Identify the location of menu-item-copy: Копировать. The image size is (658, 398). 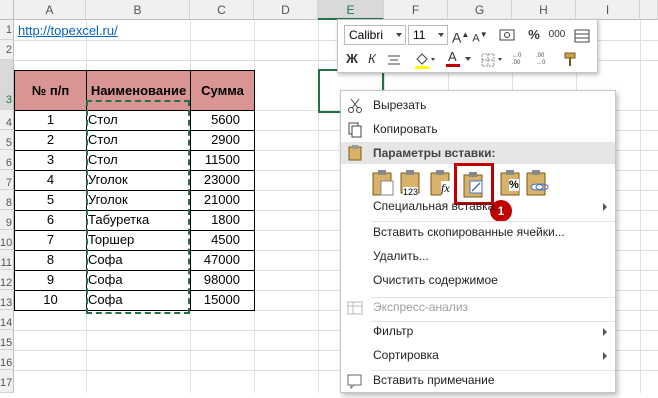
(478, 129).